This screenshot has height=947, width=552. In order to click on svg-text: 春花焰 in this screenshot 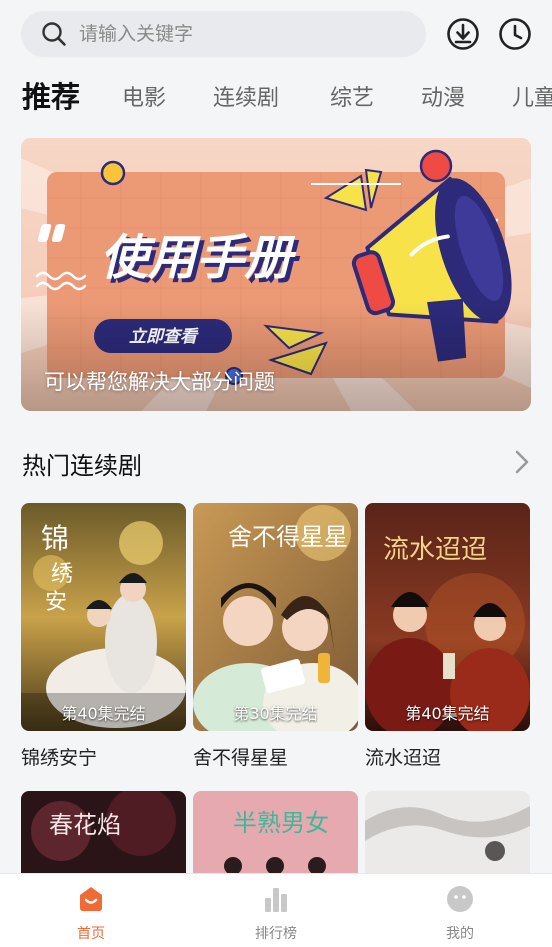, I will do `click(85, 825)`.